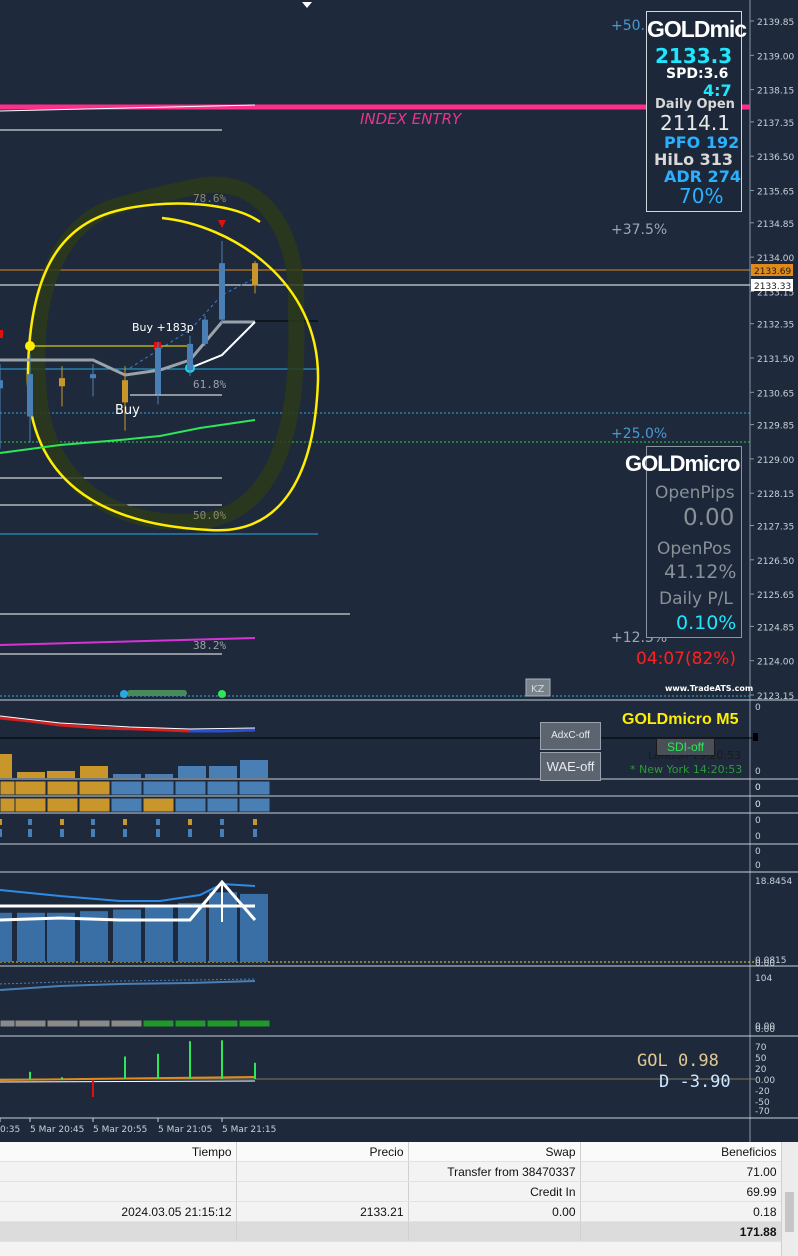 This screenshot has height=1256, width=798. Describe the element at coordinates (681, 1171) in the screenshot. I see `cell-beneficios: 71.00` at that location.